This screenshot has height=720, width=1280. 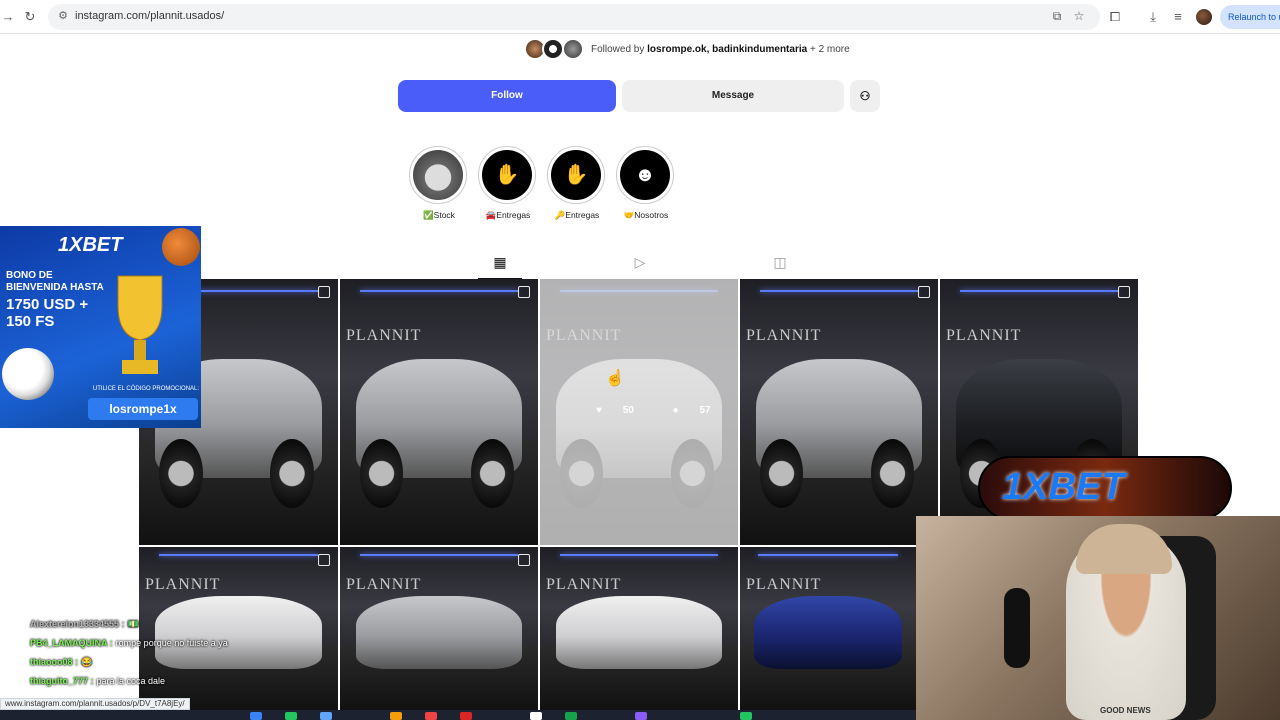 I want to click on car-icon, so click(x=438, y=175).